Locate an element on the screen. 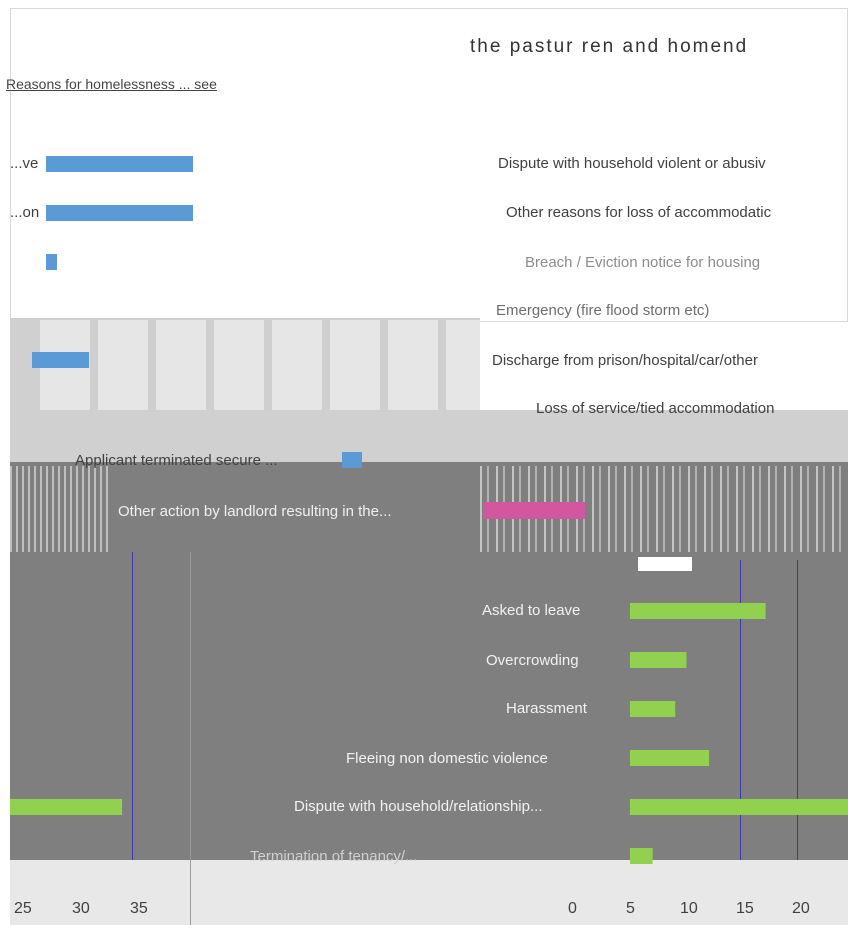 The width and height of the screenshot is (848, 925). green-bars-svg is located at coordinates (739, 733).